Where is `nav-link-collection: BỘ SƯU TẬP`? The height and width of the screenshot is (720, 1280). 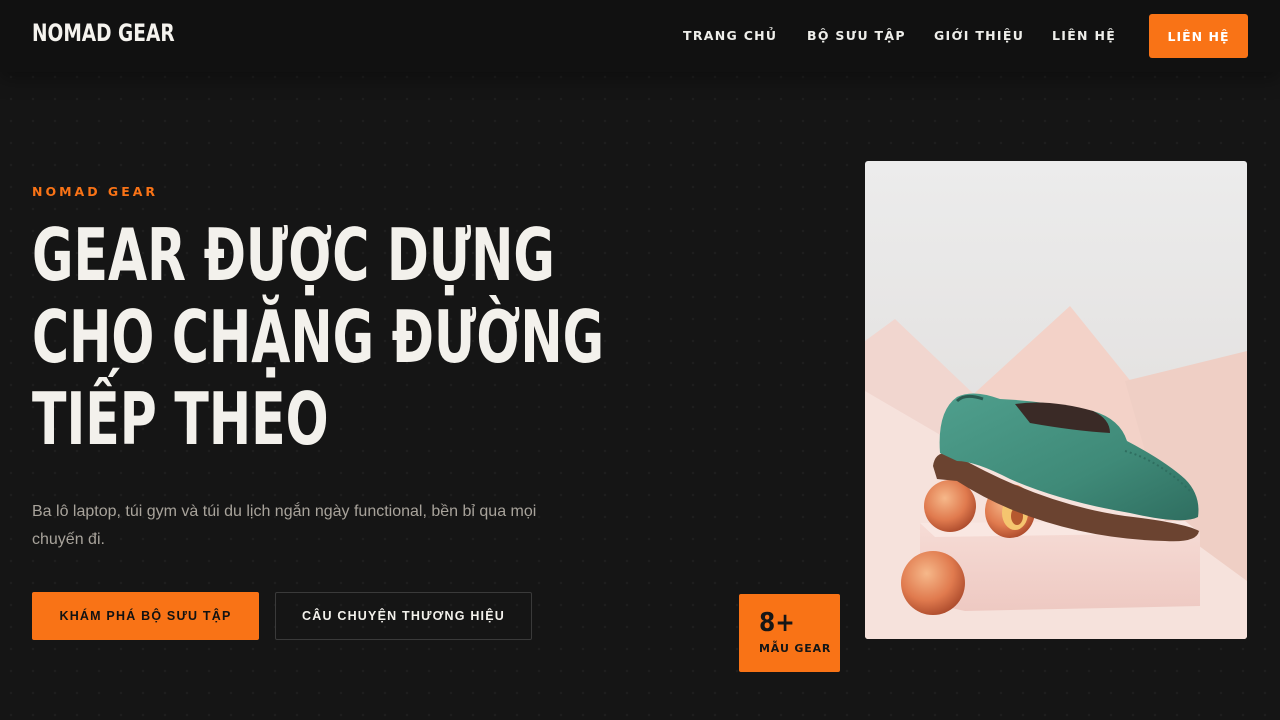 nav-link-collection: BỘ SƯU TẬP is located at coordinates (856, 35).